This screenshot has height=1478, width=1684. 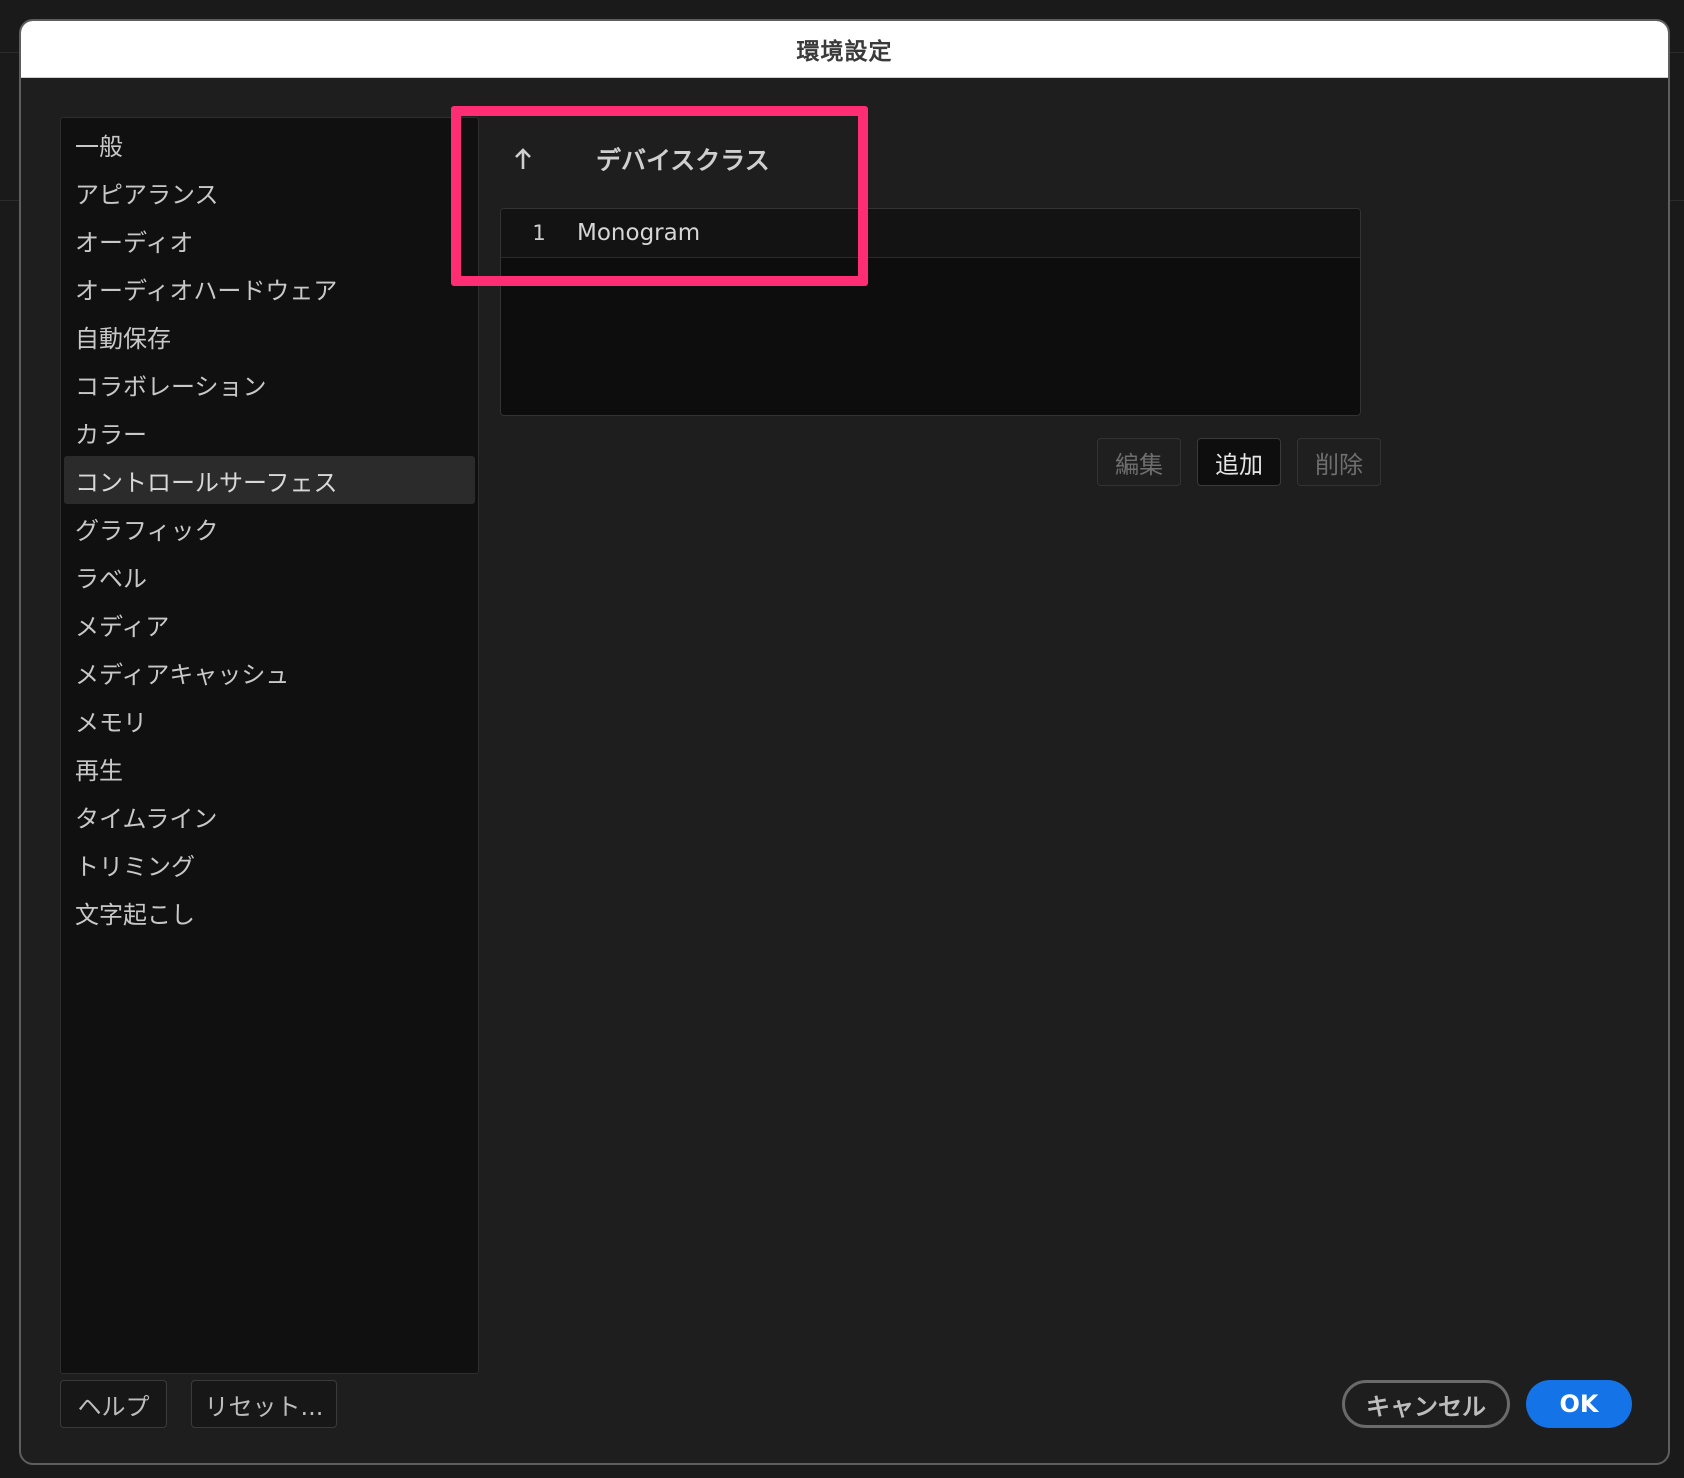 What do you see at coordinates (269, 192) in the screenshot?
I see `sidebar-item-appearance: アピアランス` at bounding box center [269, 192].